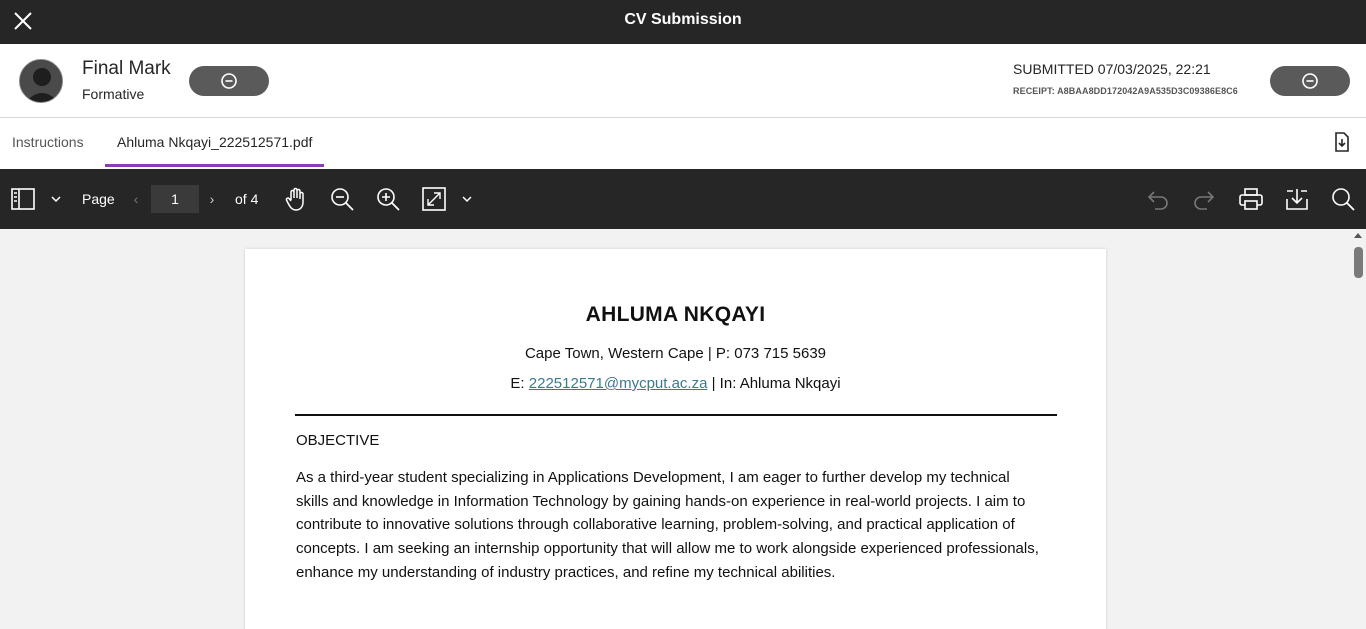  What do you see at coordinates (1297, 199) in the screenshot?
I see `download-icon` at bounding box center [1297, 199].